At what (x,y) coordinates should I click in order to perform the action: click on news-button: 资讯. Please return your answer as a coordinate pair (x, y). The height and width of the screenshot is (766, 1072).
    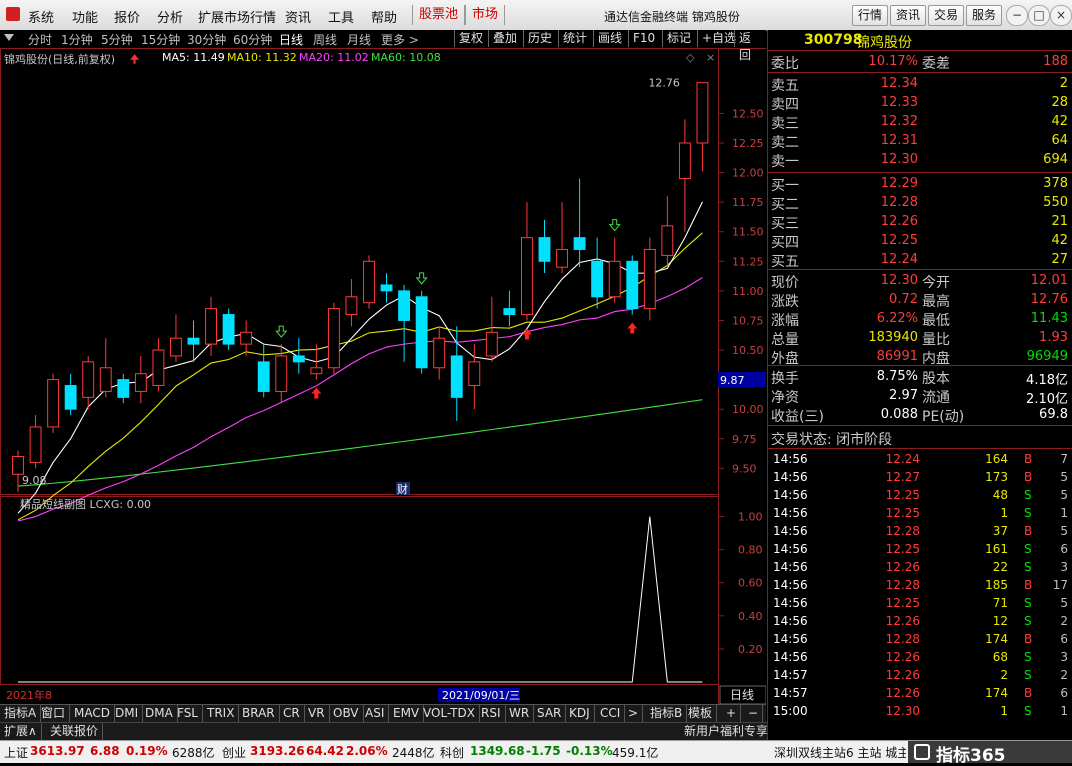
    Looking at the image, I should click on (908, 15).